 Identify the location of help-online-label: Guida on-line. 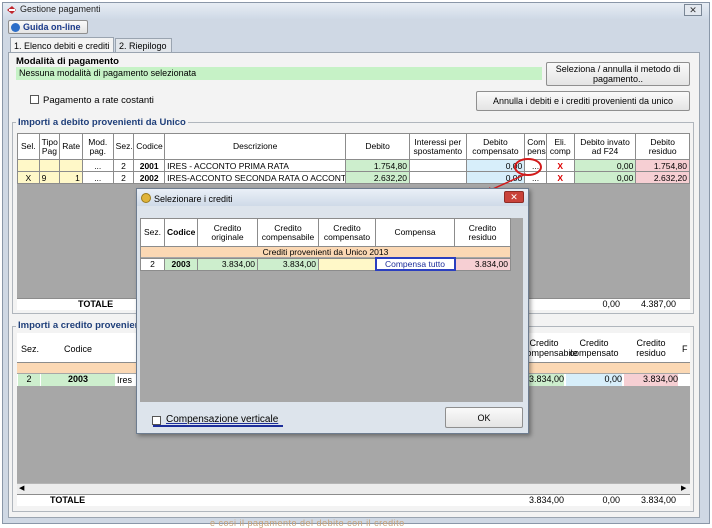
(52, 27).